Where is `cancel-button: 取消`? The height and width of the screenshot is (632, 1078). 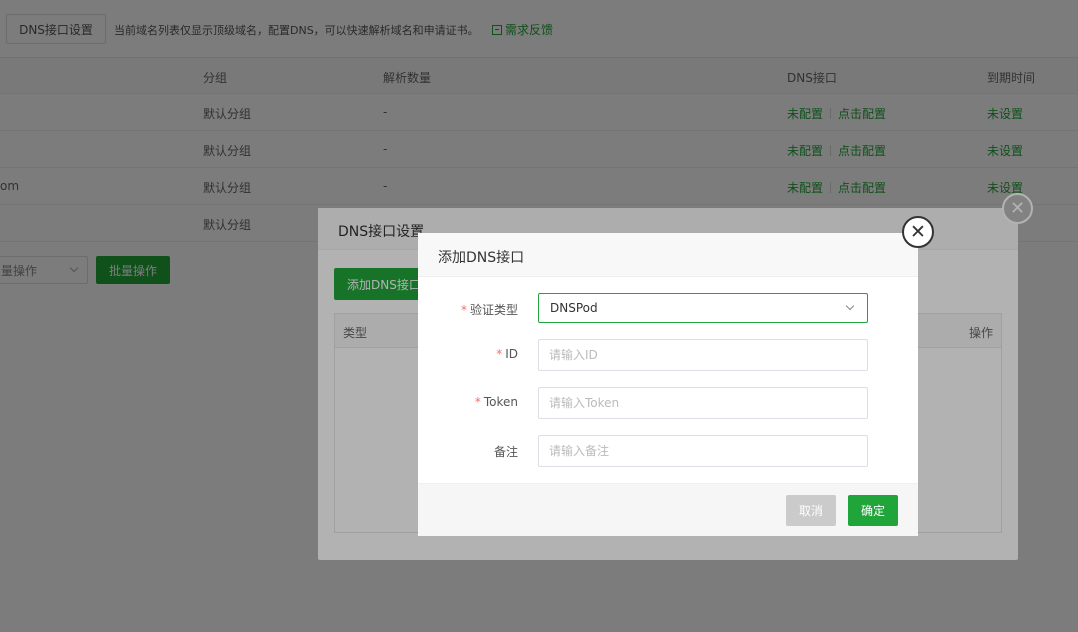 cancel-button: 取消 is located at coordinates (811, 510).